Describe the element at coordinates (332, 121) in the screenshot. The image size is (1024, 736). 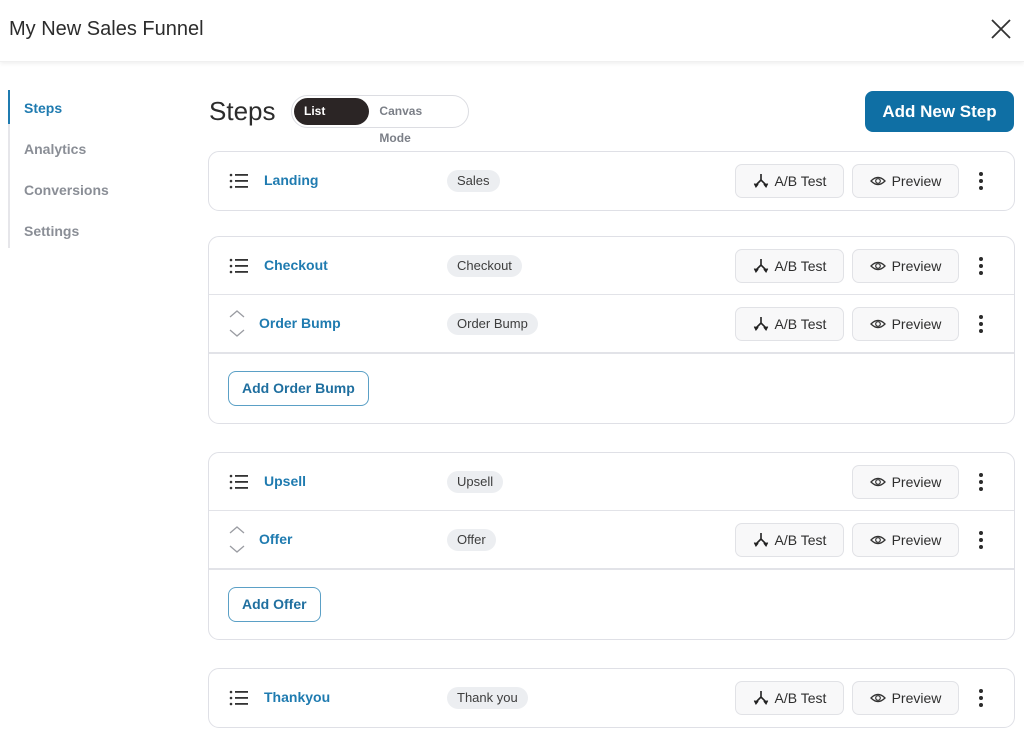
I see `list-mode-tab: List Mode` at that location.